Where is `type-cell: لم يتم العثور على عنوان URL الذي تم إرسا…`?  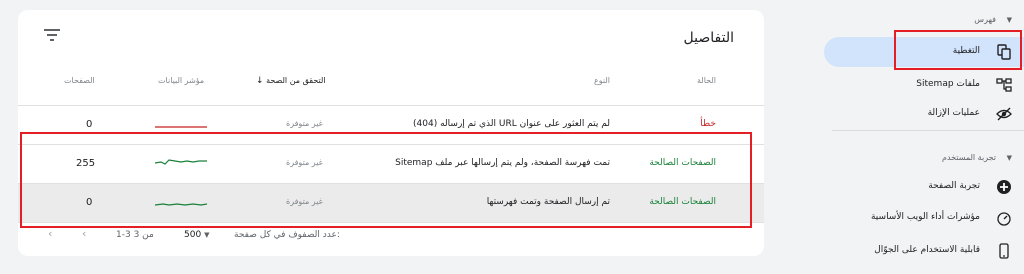
type-cell: لم يتم العثور على عنوان URL الذي تم إرسا… is located at coordinates (511, 124).